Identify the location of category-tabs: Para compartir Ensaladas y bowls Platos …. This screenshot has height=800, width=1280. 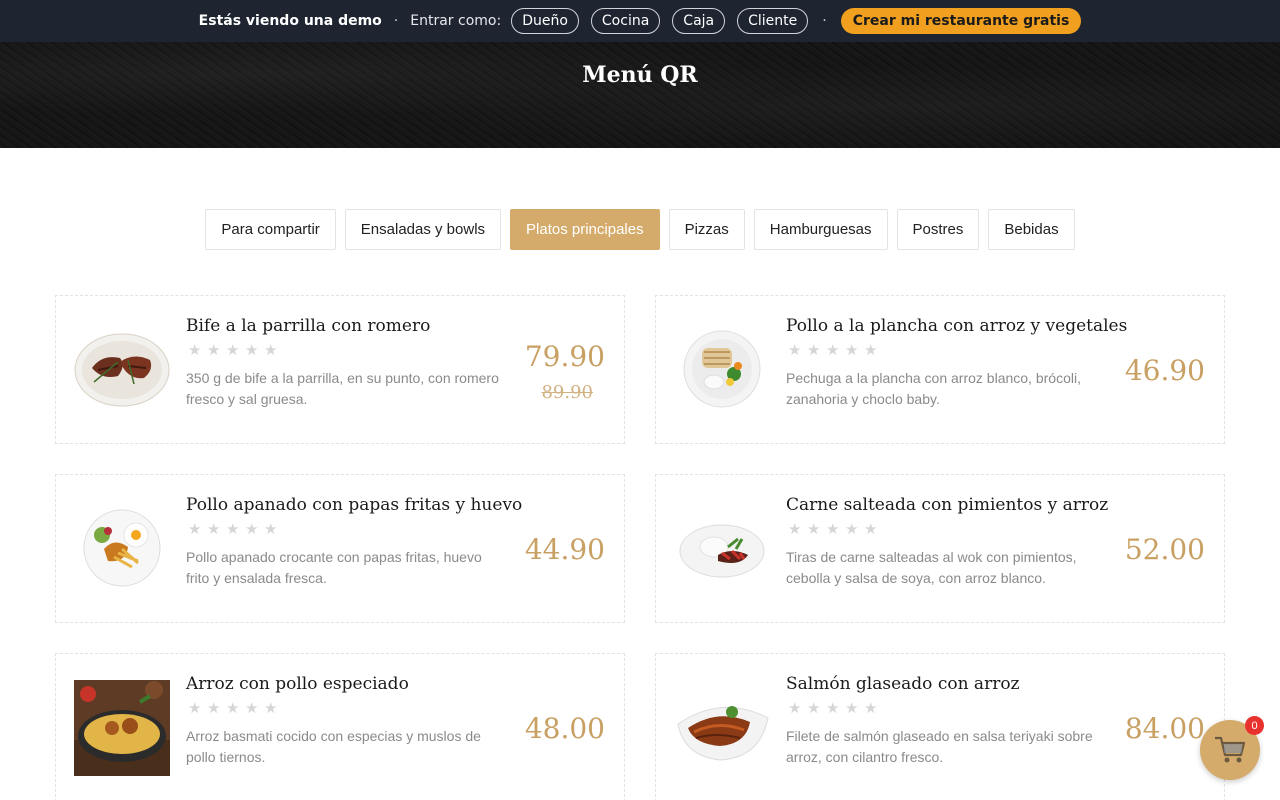
(640, 229).